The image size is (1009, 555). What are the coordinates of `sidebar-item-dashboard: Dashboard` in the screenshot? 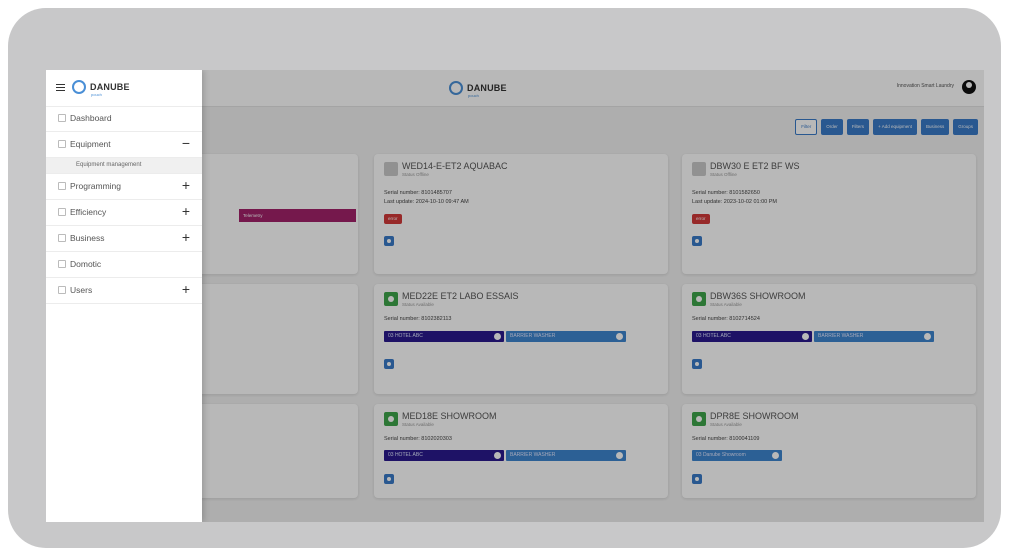 It's located at (124, 119).